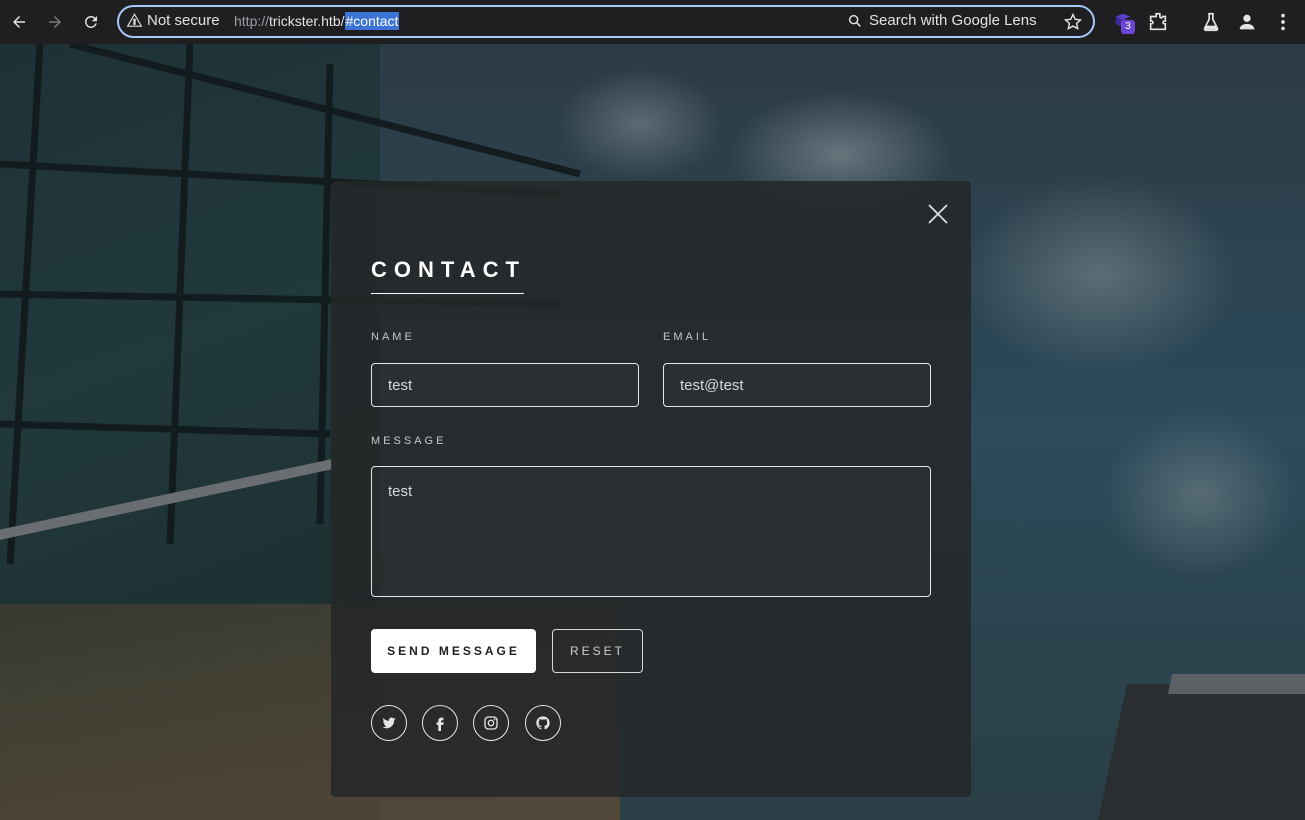  I want to click on github-link, so click(543, 723).